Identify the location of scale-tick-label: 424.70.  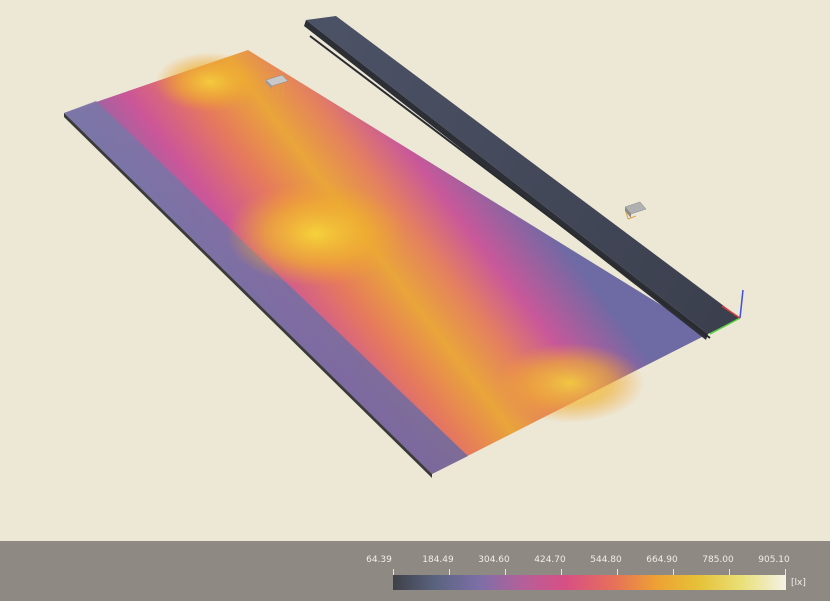
(550, 560).